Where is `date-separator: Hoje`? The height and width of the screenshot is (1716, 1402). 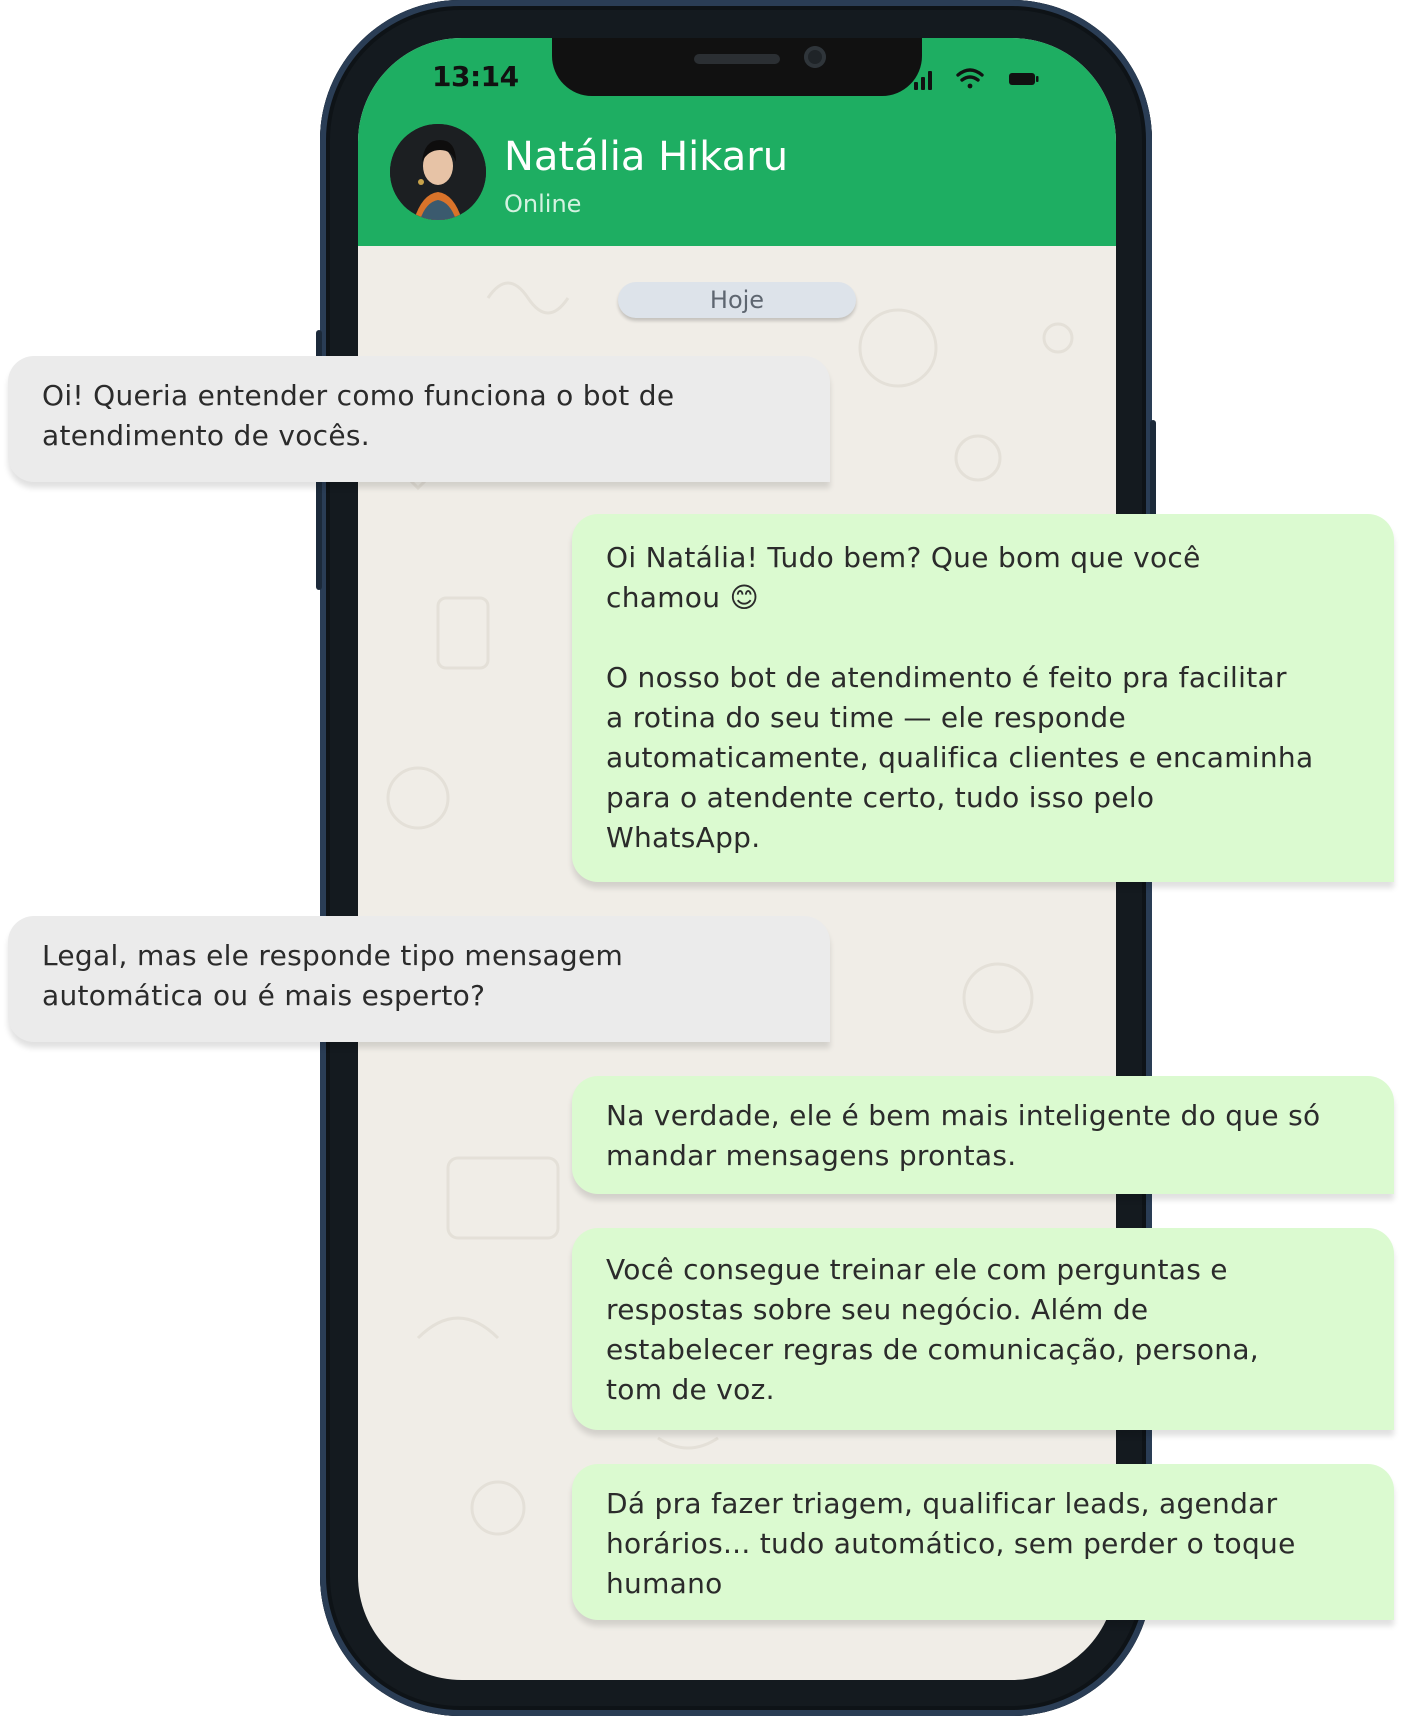
date-separator: Hoje is located at coordinates (737, 300).